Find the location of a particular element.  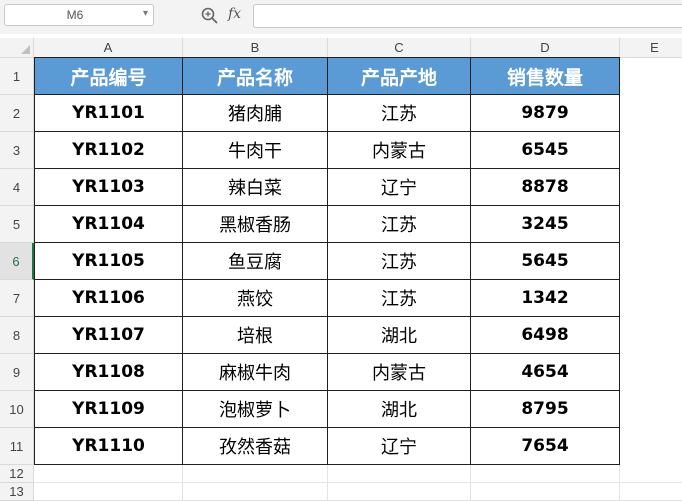

table-cell-name: 辣白菜 is located at coordinates (255, 187).